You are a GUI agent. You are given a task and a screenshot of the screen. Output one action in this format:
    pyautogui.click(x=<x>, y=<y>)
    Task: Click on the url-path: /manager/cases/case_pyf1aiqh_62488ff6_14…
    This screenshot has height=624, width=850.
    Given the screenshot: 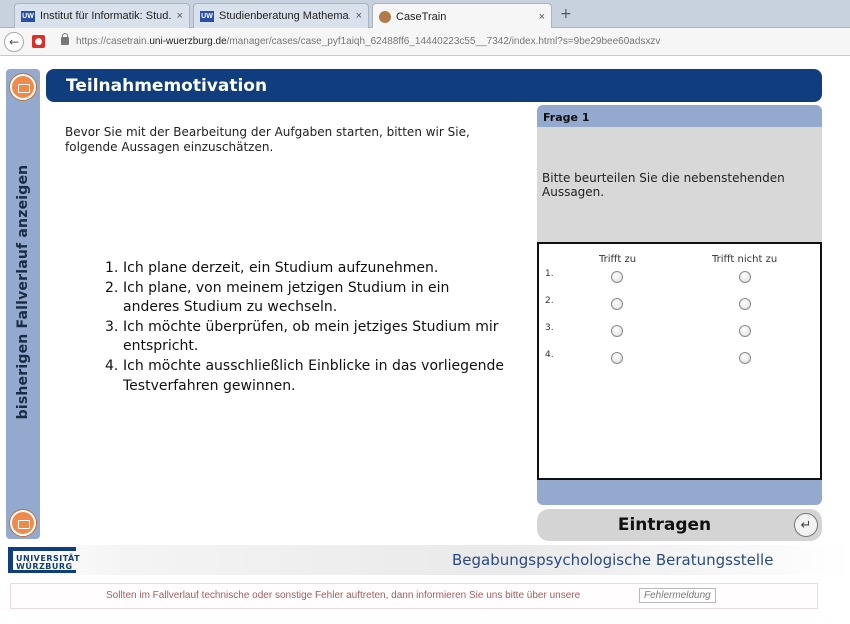 What is the action you would take?
    pyautogui.click(x=443, y=41)
    